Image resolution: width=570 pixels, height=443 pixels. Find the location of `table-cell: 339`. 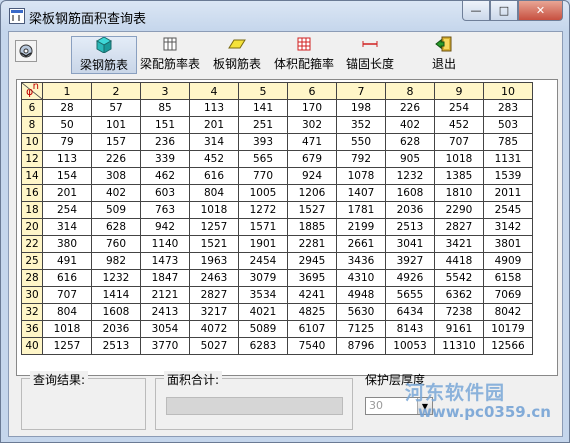

table-cell: 339 is located at coordinates (165, 159).